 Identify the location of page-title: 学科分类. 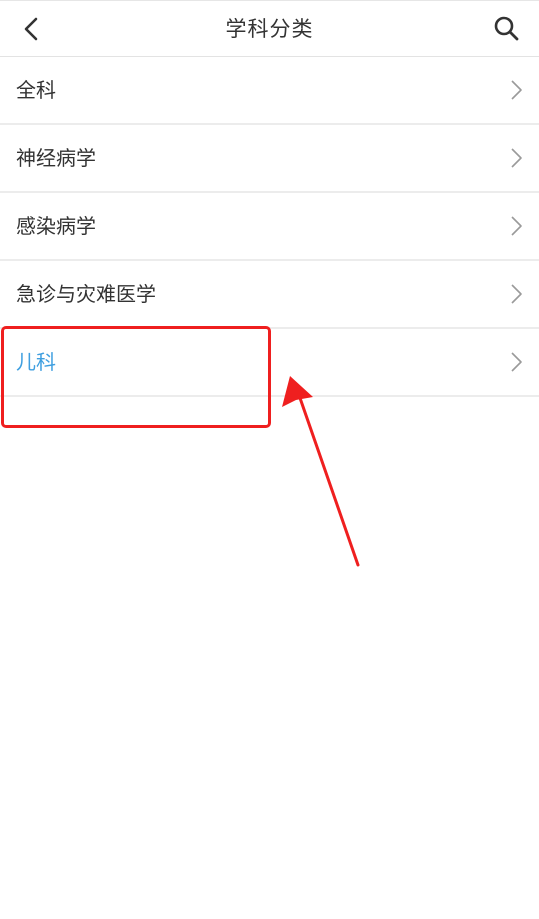
(269, 29).